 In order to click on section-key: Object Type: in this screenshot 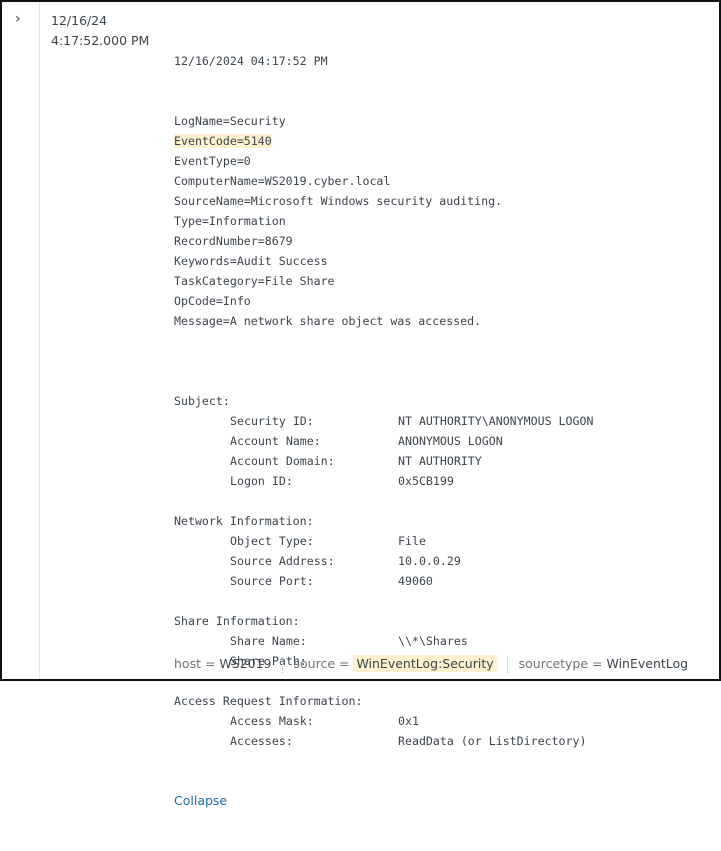, I will do `click(272, 541)`.